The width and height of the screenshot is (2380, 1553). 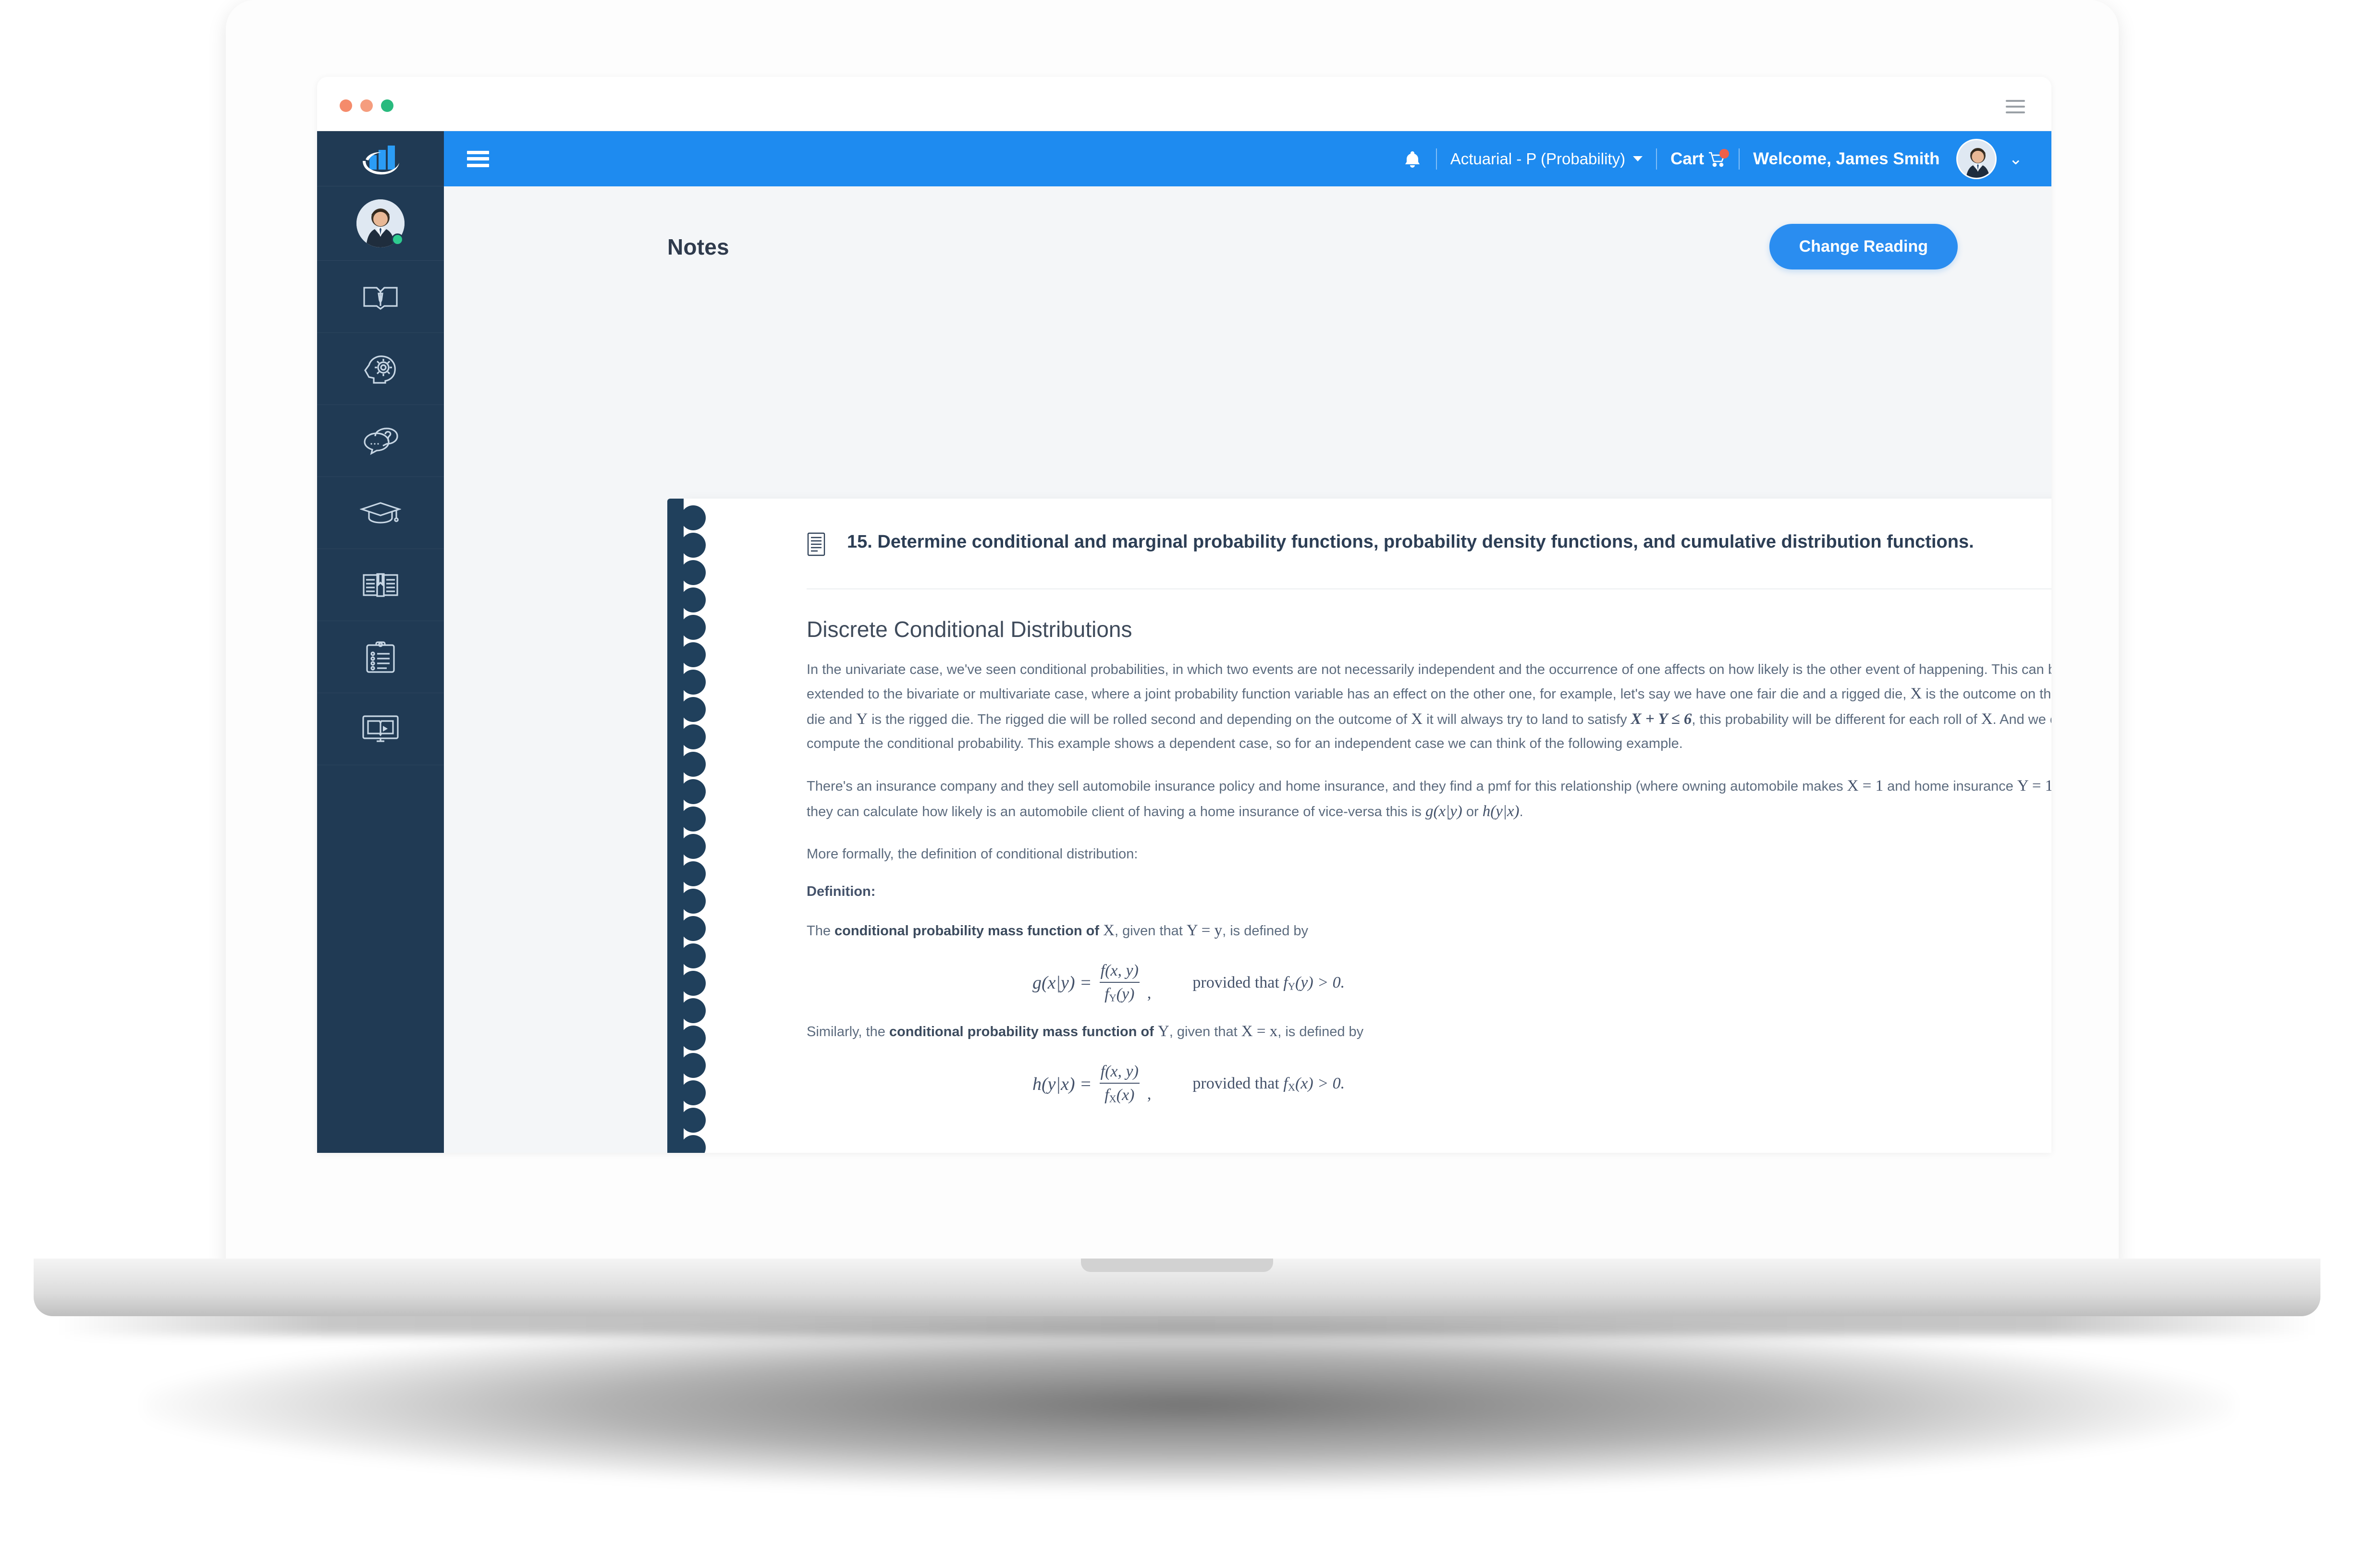 I want to click on formula-lhs: g(x|y) =, so click(x=1062, y=983).